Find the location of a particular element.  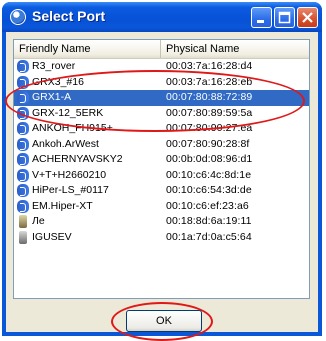

maximize-icon is located at coordinates (284, 17).